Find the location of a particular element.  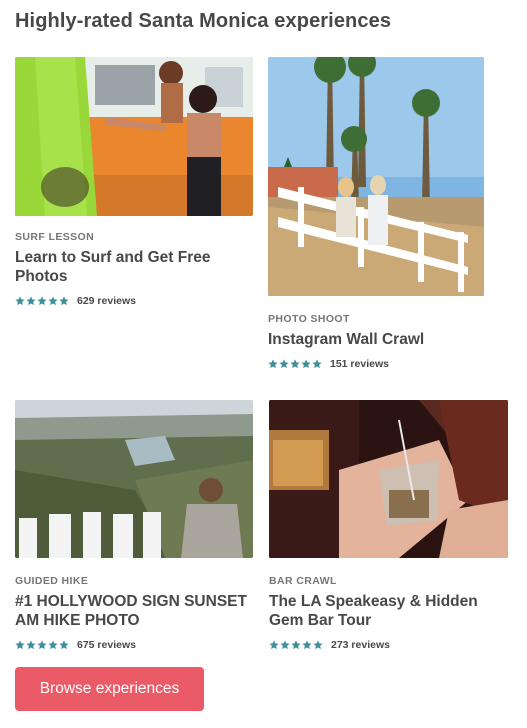

review-count: 151 reviews is located at coordinates (359, 364).